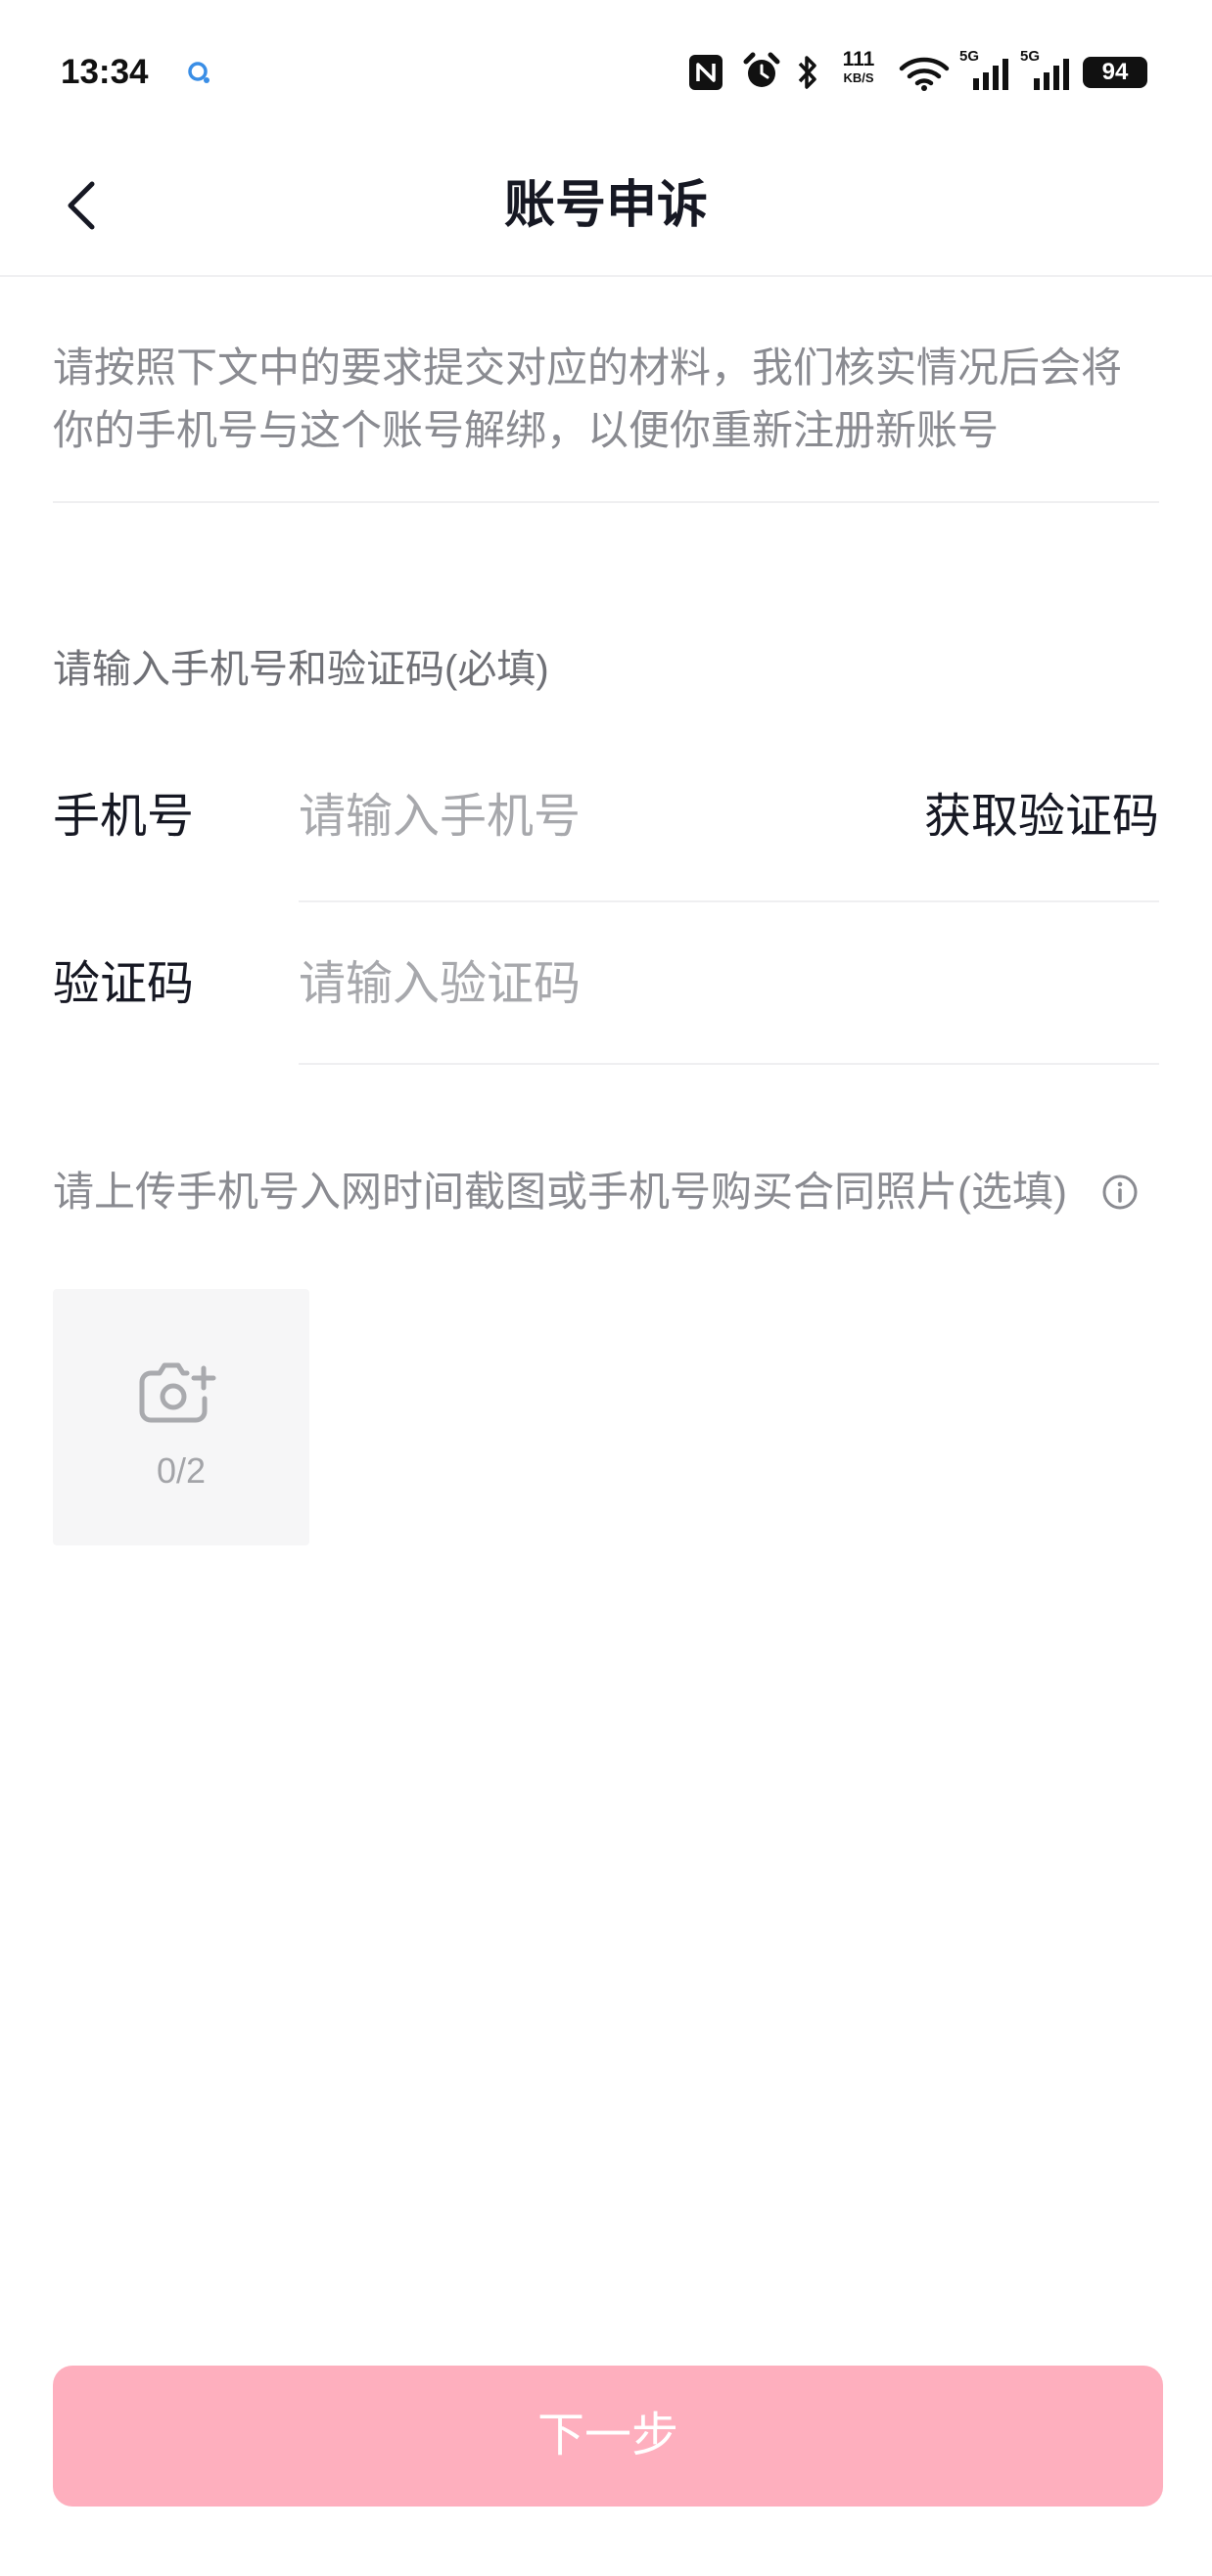  What do you see at coordinates (583, 985) in the screenshot?
I see `code-input` at bounding box center [583, 985].